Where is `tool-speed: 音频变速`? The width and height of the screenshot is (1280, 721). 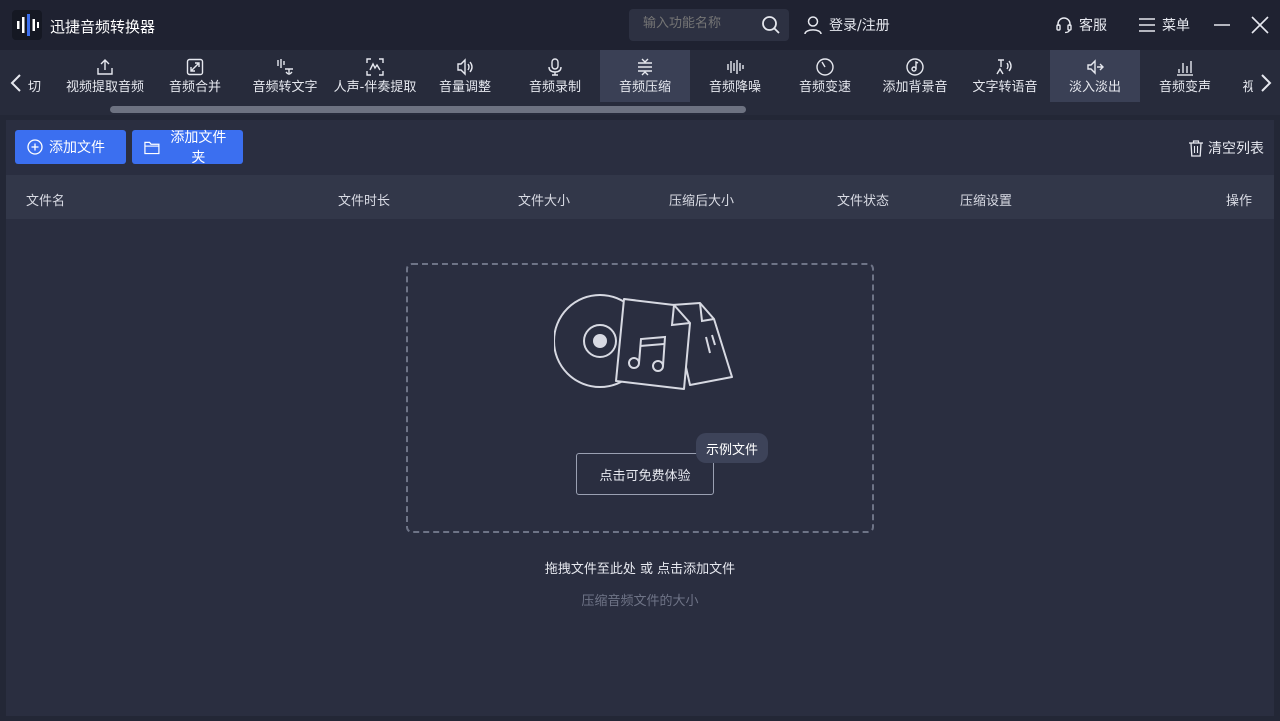
tool-speed: 音频变速 is located at coordinates (825, 76).